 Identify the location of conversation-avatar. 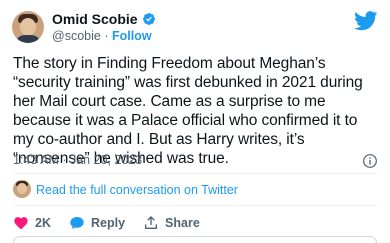
(22, 189).